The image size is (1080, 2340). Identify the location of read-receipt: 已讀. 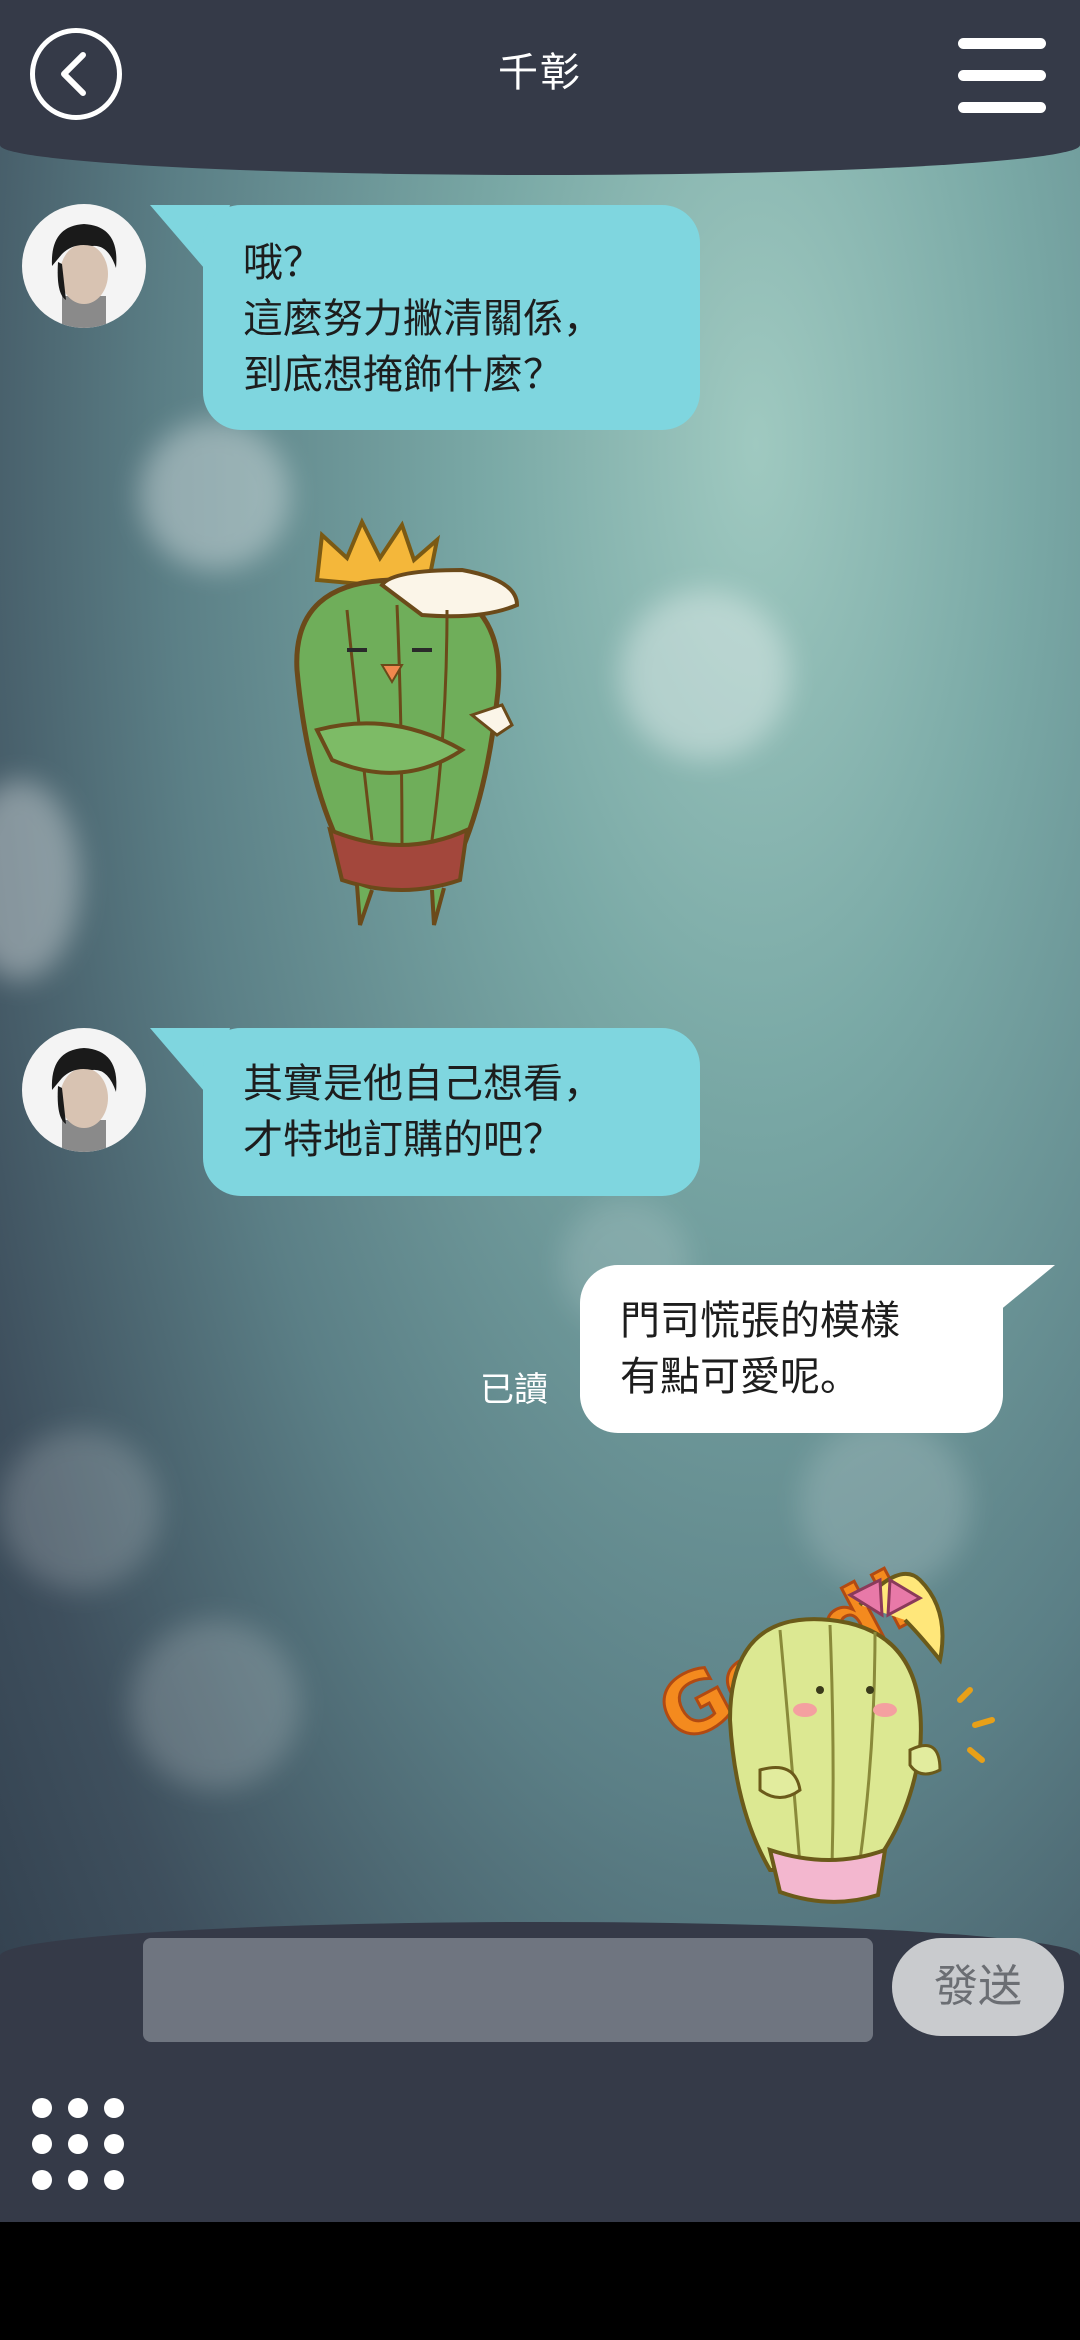
(514, 1390).